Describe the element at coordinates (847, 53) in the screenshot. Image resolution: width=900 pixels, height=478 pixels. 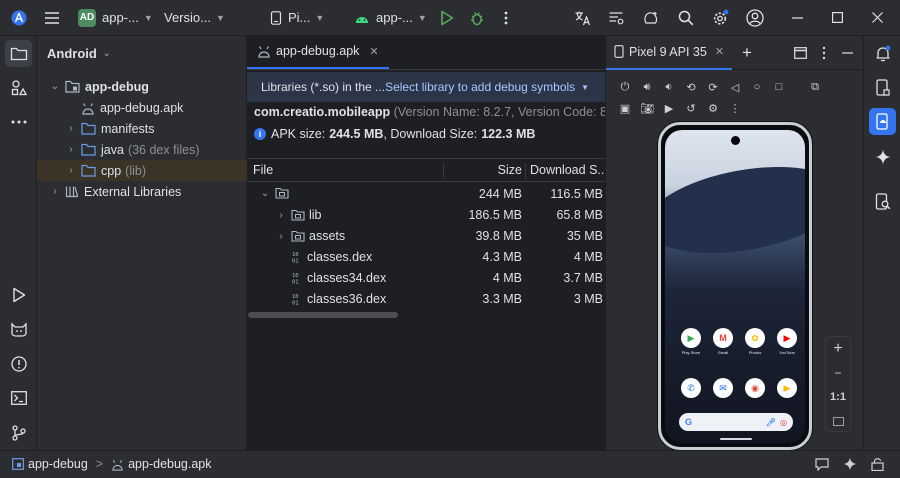
I see `hide-panel-icon` at that location.